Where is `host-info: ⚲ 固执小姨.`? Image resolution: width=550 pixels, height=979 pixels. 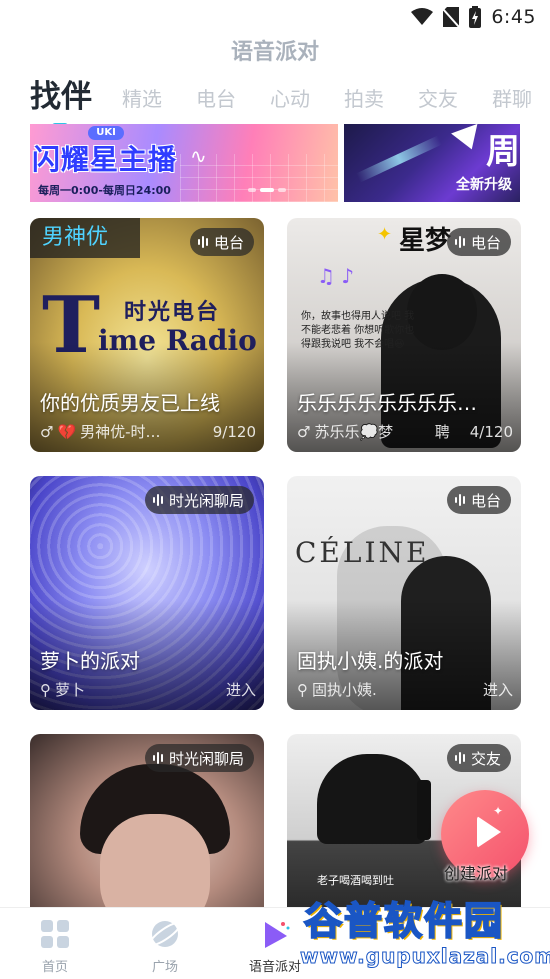 host-info: ⚲ 固执小姨. is located at coordinates (387, 689).